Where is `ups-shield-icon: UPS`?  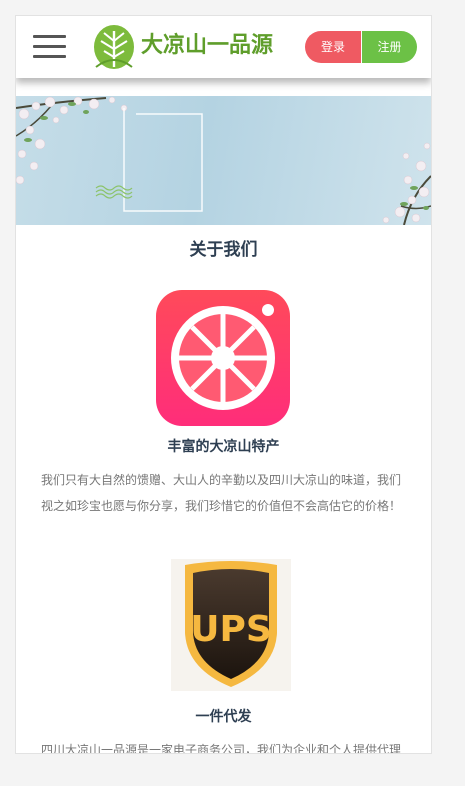
ups-shield-icon: UPS is located at coordinates (231, 625).